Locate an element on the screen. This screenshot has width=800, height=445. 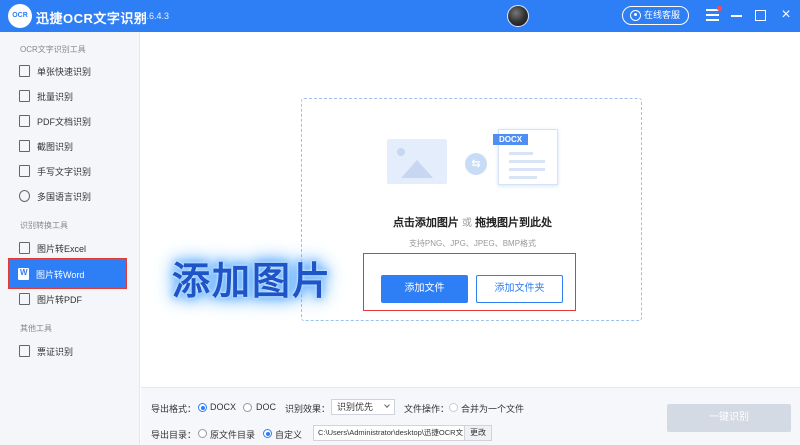
dropzone-title-drag: 拖拽图片到此处 is located at coordinates (514, 223).